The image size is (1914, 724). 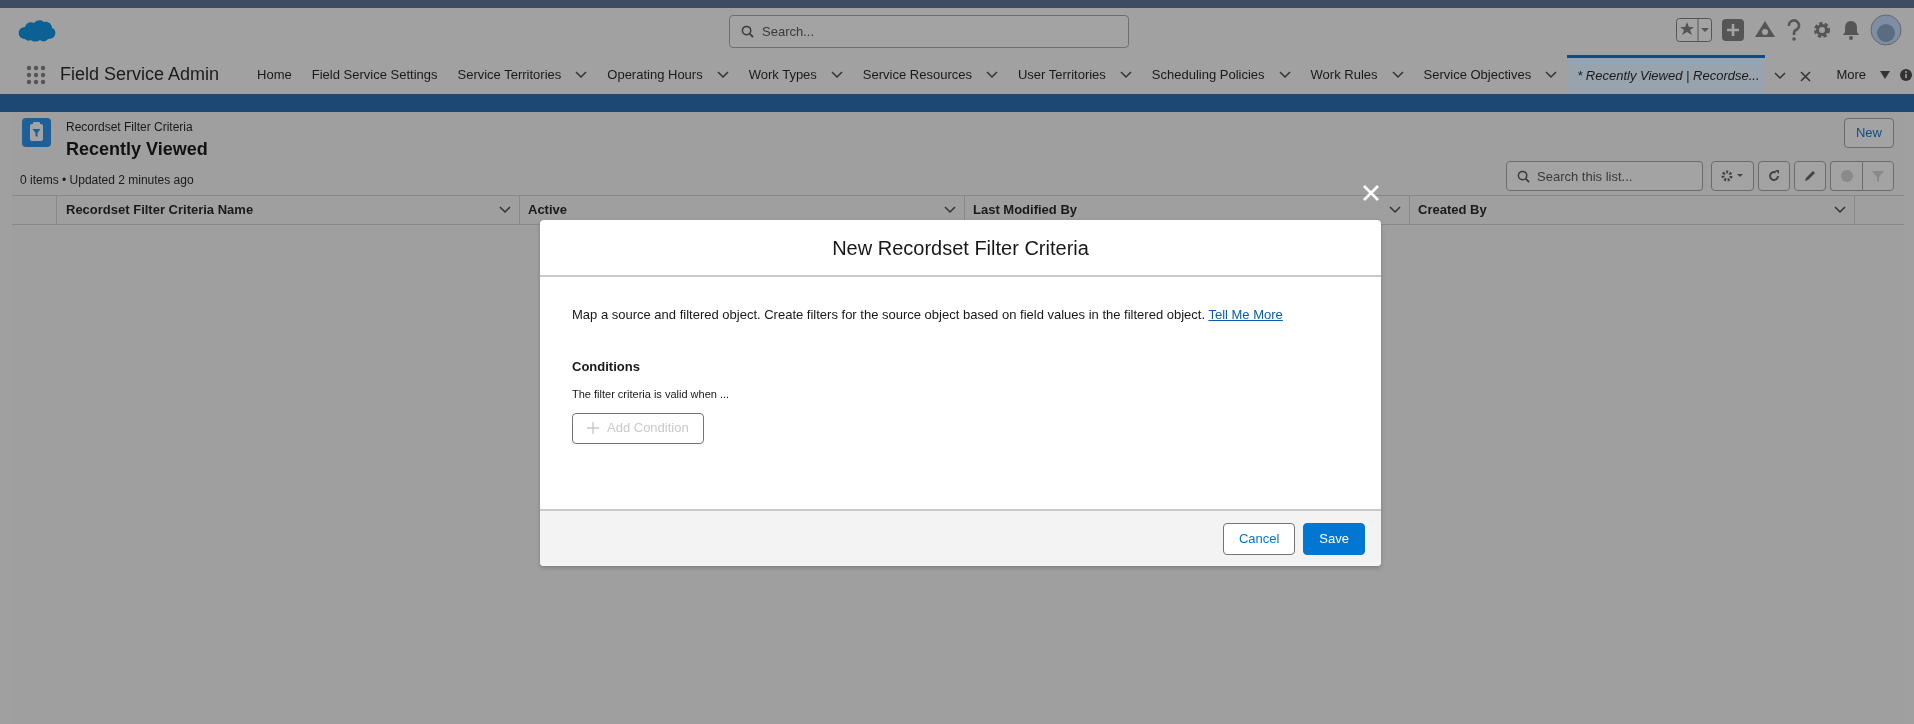 I want to click on caret-icon, so click(x=1885, y=74).